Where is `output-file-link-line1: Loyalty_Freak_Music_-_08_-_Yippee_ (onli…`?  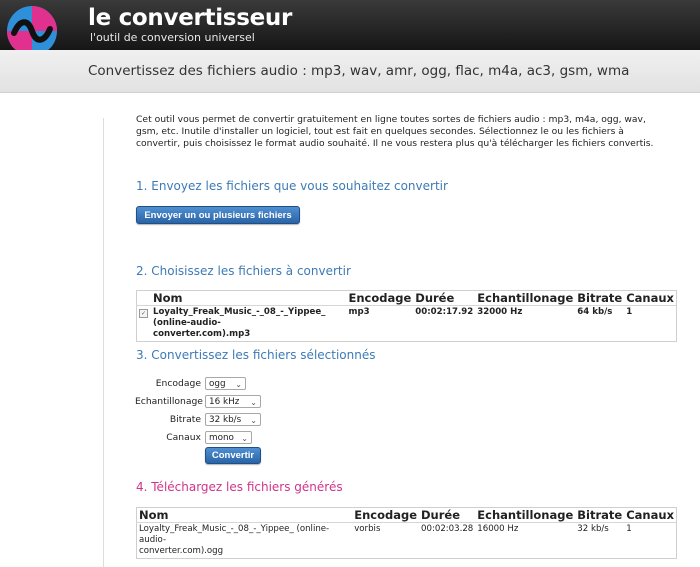 output-file-link-line1: Loyalty_Freak_Music_-_08_-_Yippee_ (onli… is located at coordinates (234, 534).